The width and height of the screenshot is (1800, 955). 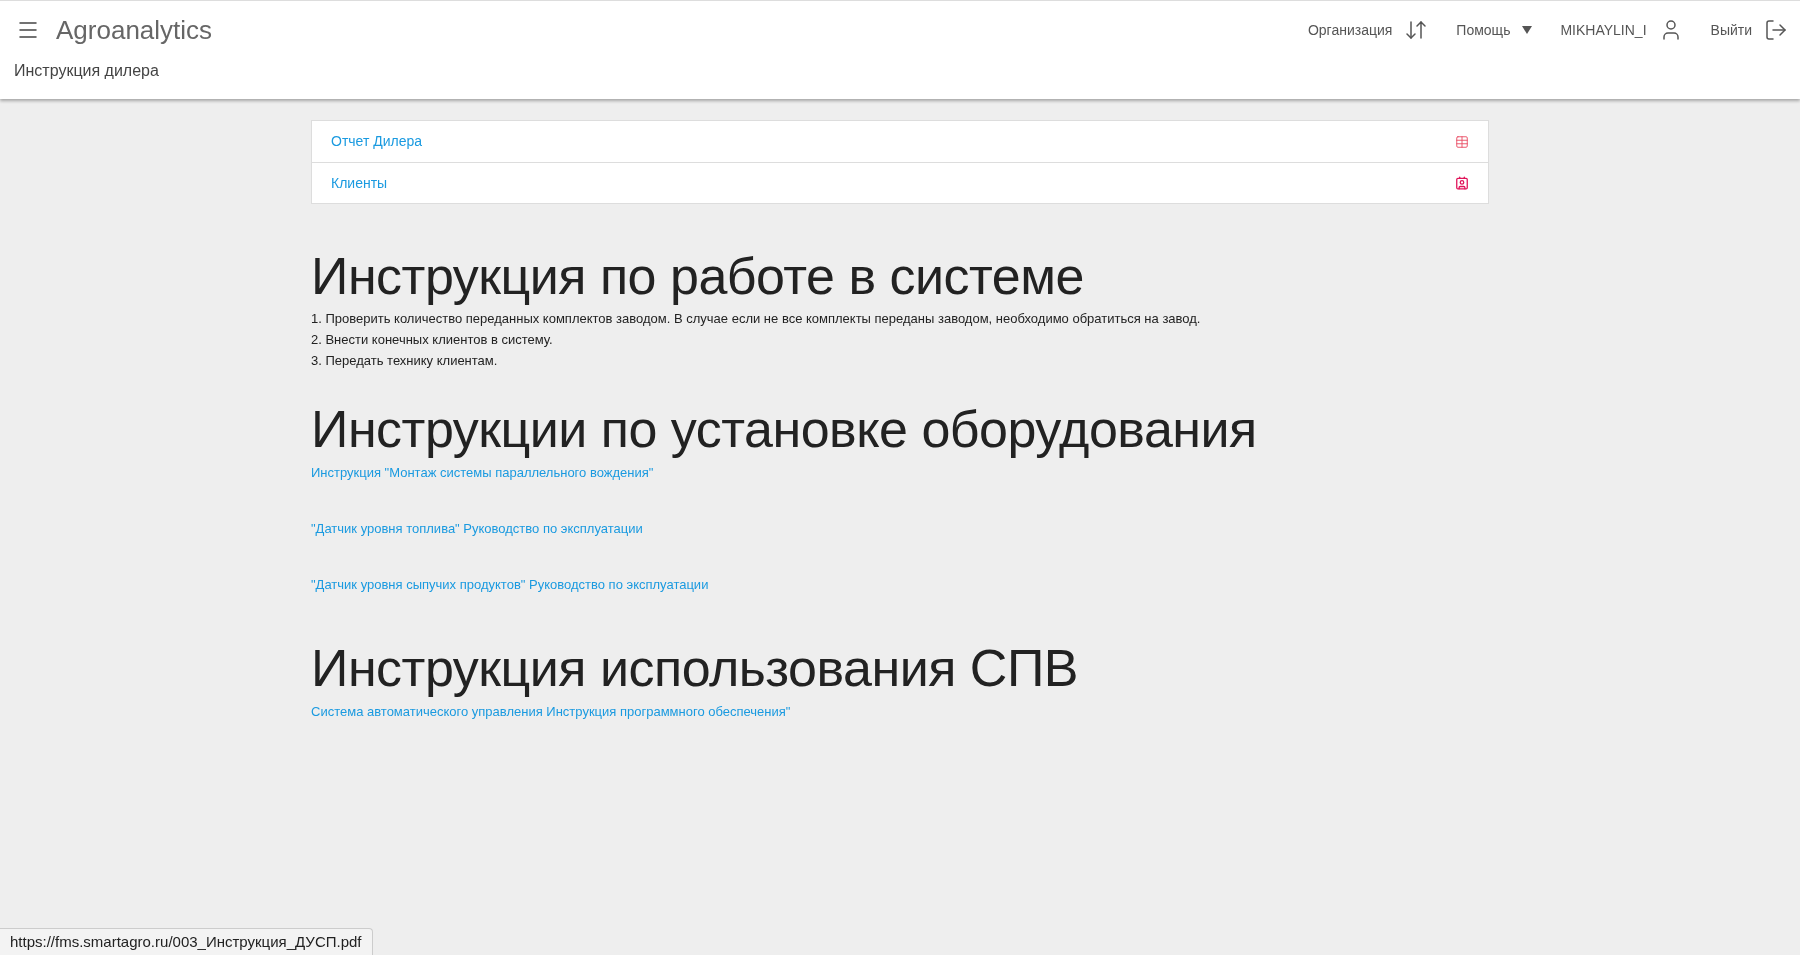 I want to click on section-heading: Инструкция по работе в системе, so click(x=698, y=276).